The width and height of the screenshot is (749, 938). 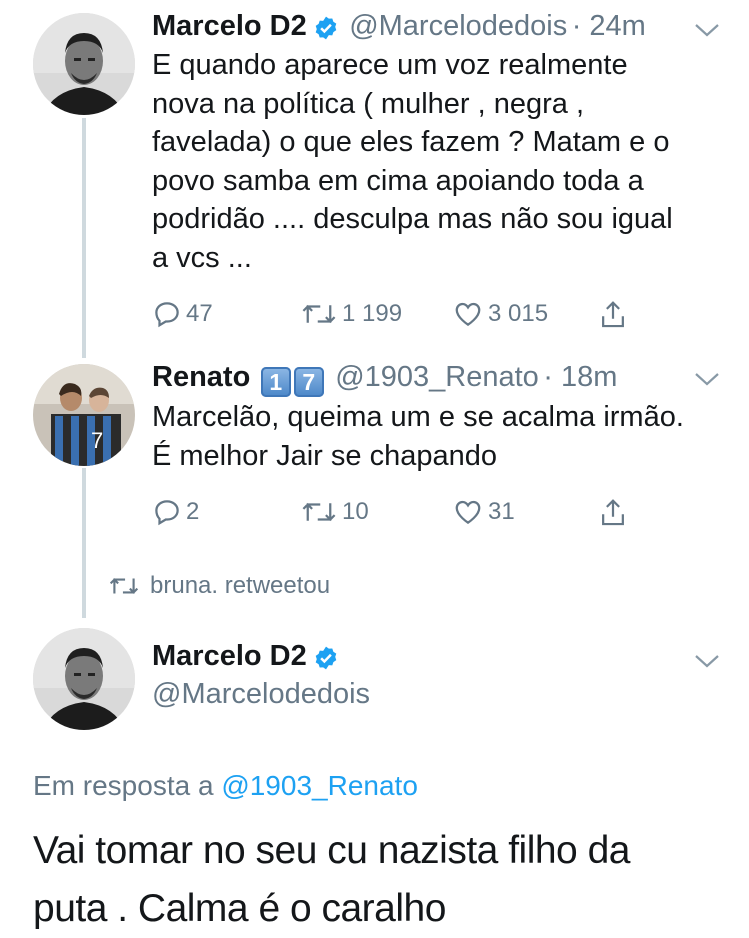 I want to click on avatar-renato: 7, so click(x=84, y=415).